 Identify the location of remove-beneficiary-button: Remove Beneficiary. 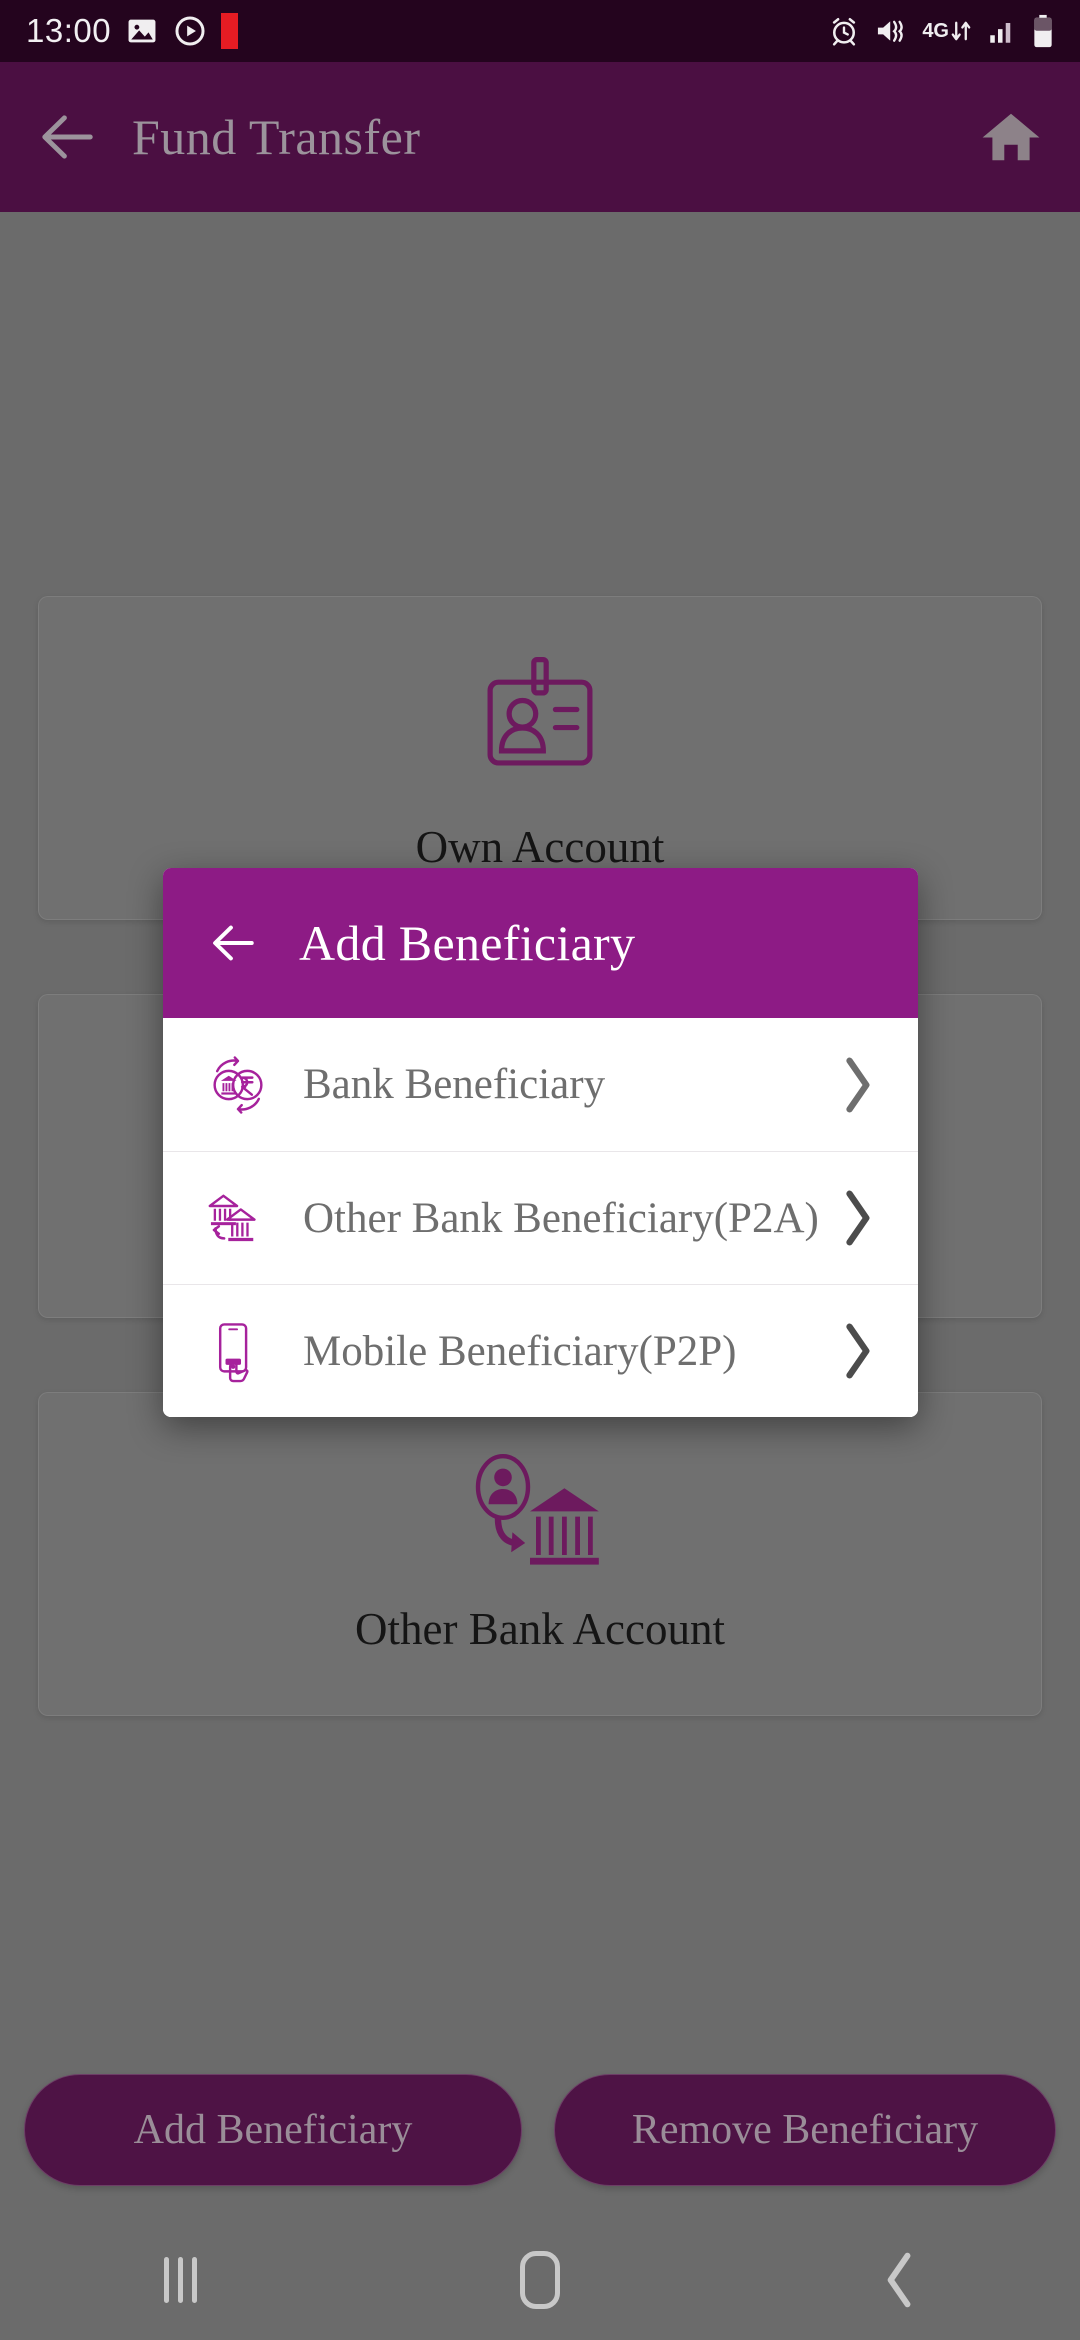
(805, 2130).